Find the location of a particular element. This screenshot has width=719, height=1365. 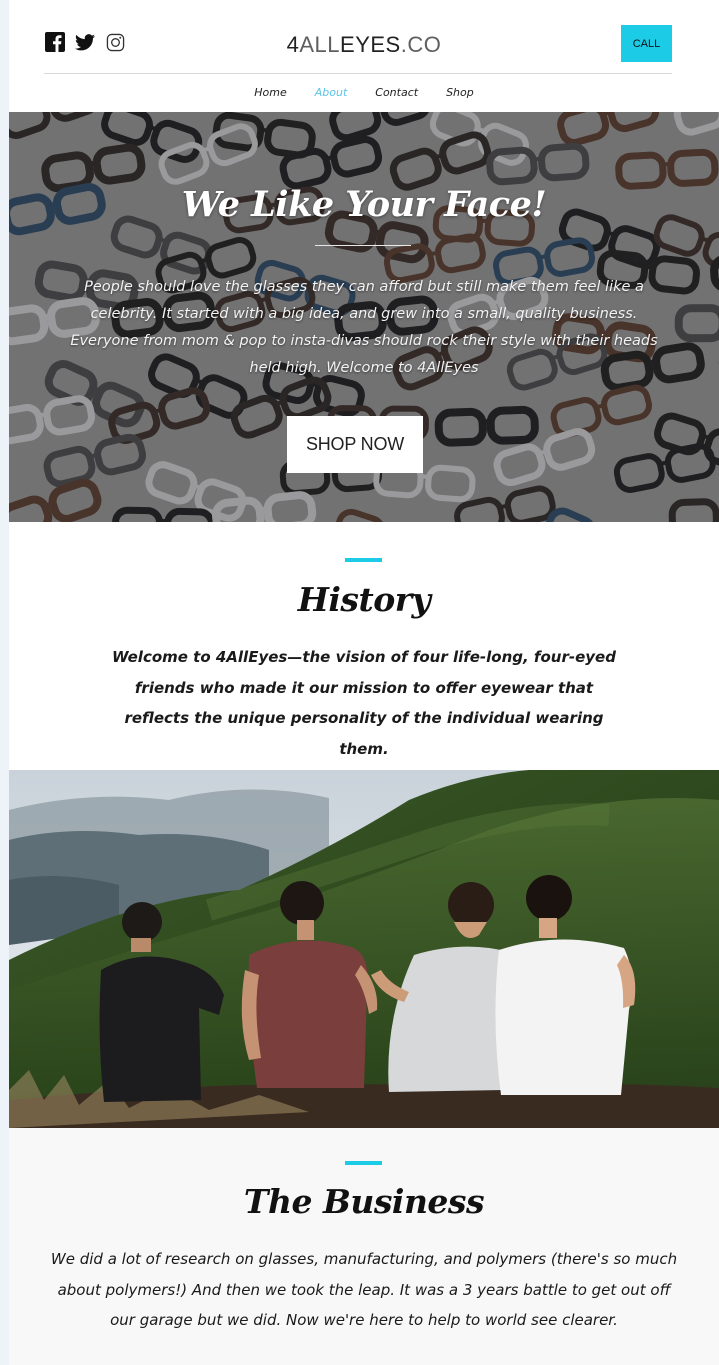

business-accent-bar is located at coordinates (363, 1163).